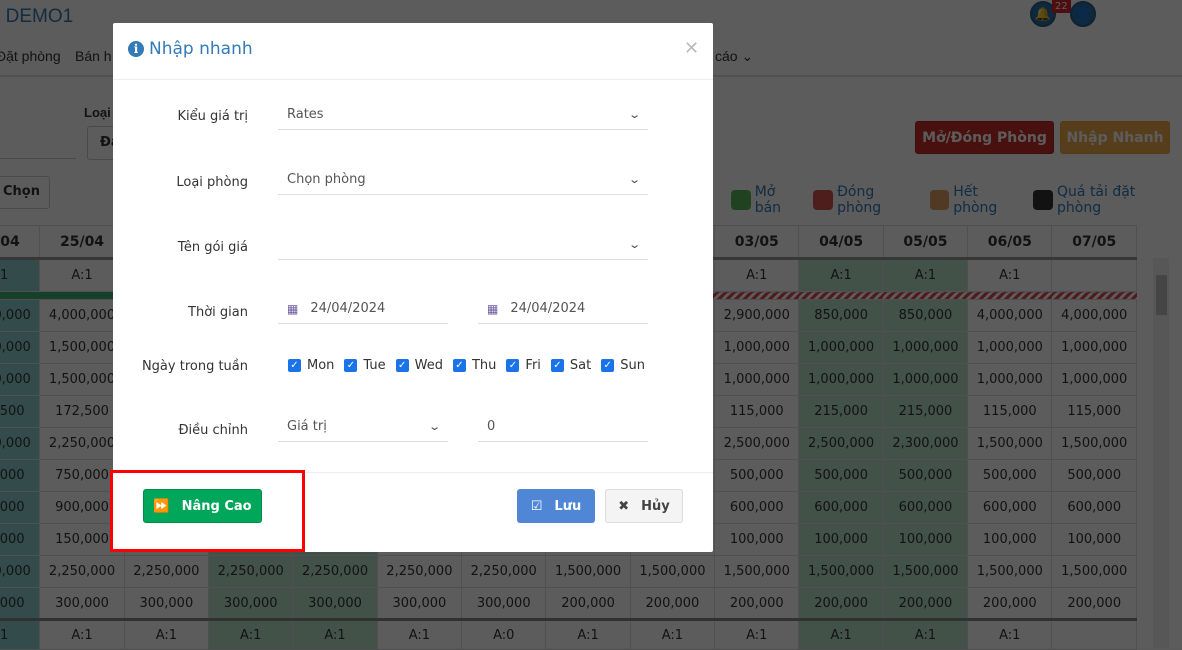 This screenshot has height=650, width=1182. I want to click on grid-cell, so click(1094, 275).